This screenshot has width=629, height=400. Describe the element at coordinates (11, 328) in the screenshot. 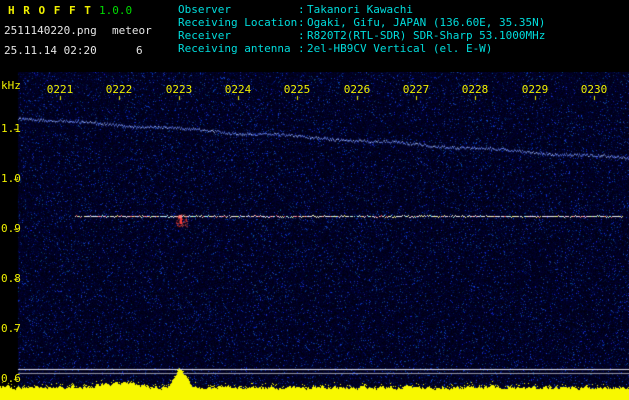

I see `freq-label: 0.7` at that location.